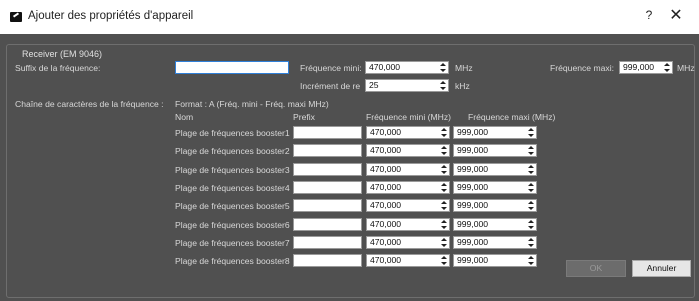 The width and height of the screenshot is (699, 301). Describe the element at coordinates (232, 261) in the screenshot. I see `booster-row-name: Plage de fréquences booster8` at that location.